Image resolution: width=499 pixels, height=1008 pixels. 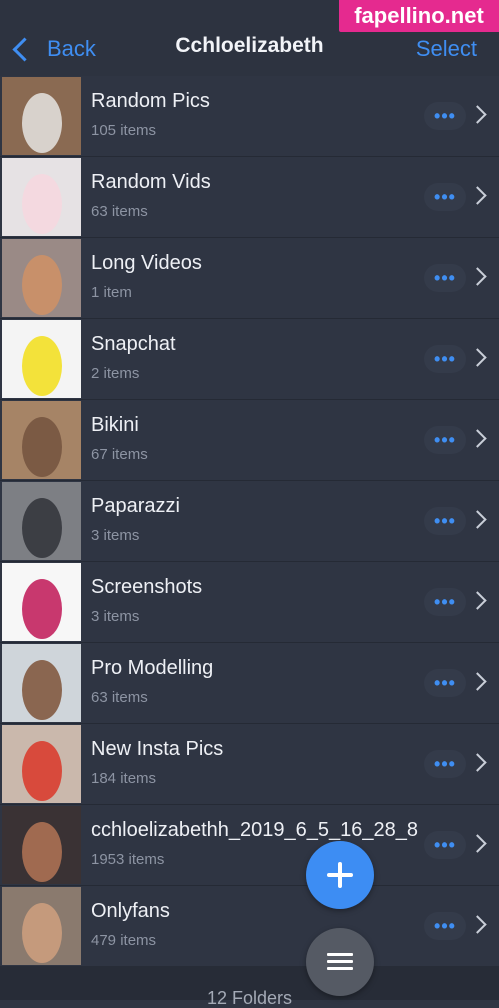 What do you see at coordinates (133, 344) in the screenshot?
I see `folder-name: Snapchat` at bounding box center [133, 344].